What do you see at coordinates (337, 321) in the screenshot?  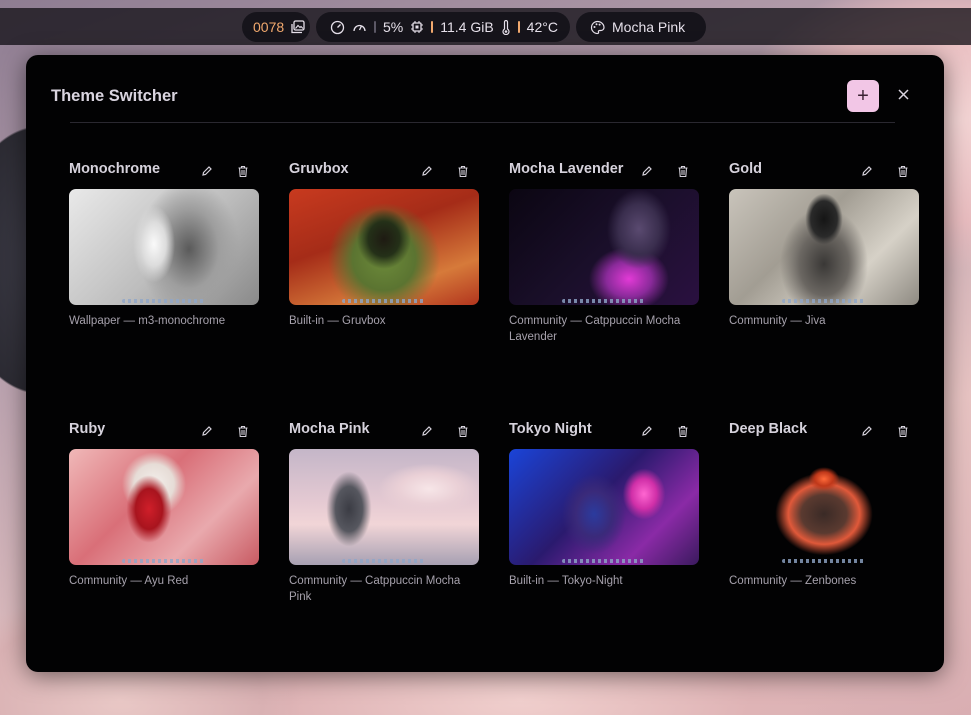 I see `theme-source: Built-in — Gruvbox` at bounding box center [337, 321].